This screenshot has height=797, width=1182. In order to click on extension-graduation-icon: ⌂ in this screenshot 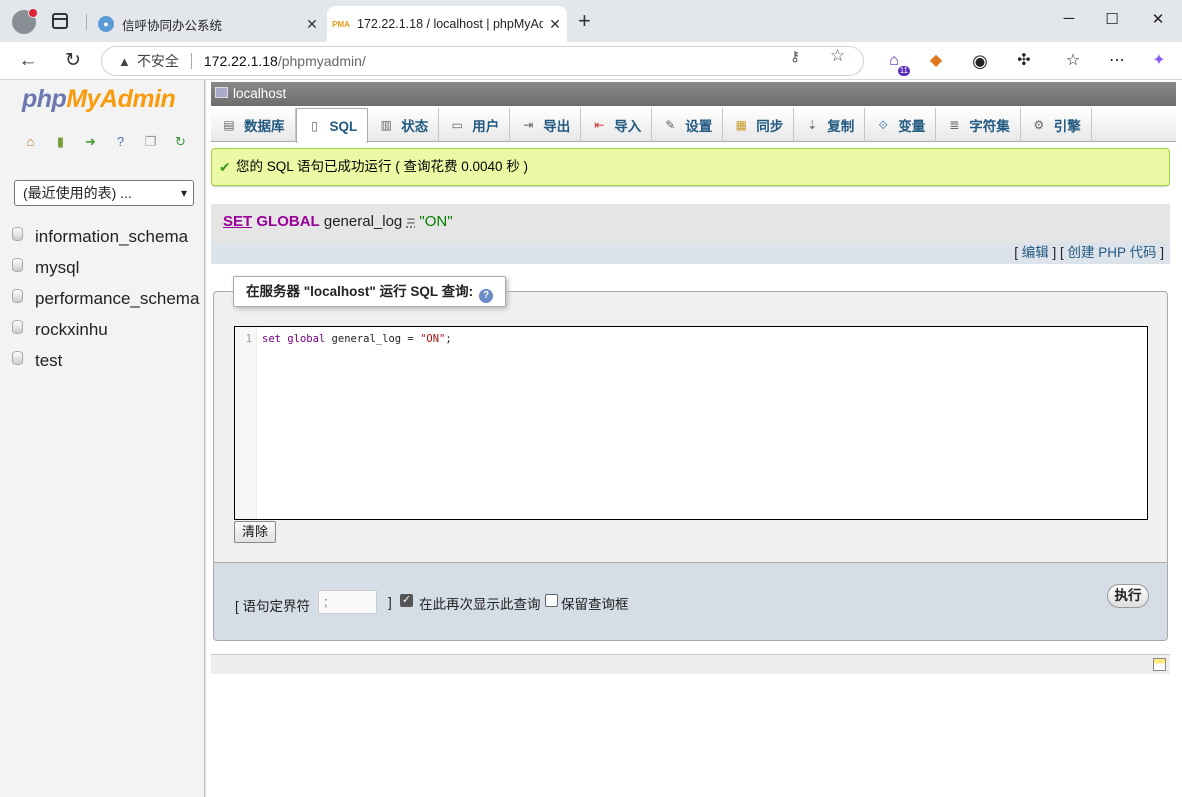, I will do `click(897, 63)`.